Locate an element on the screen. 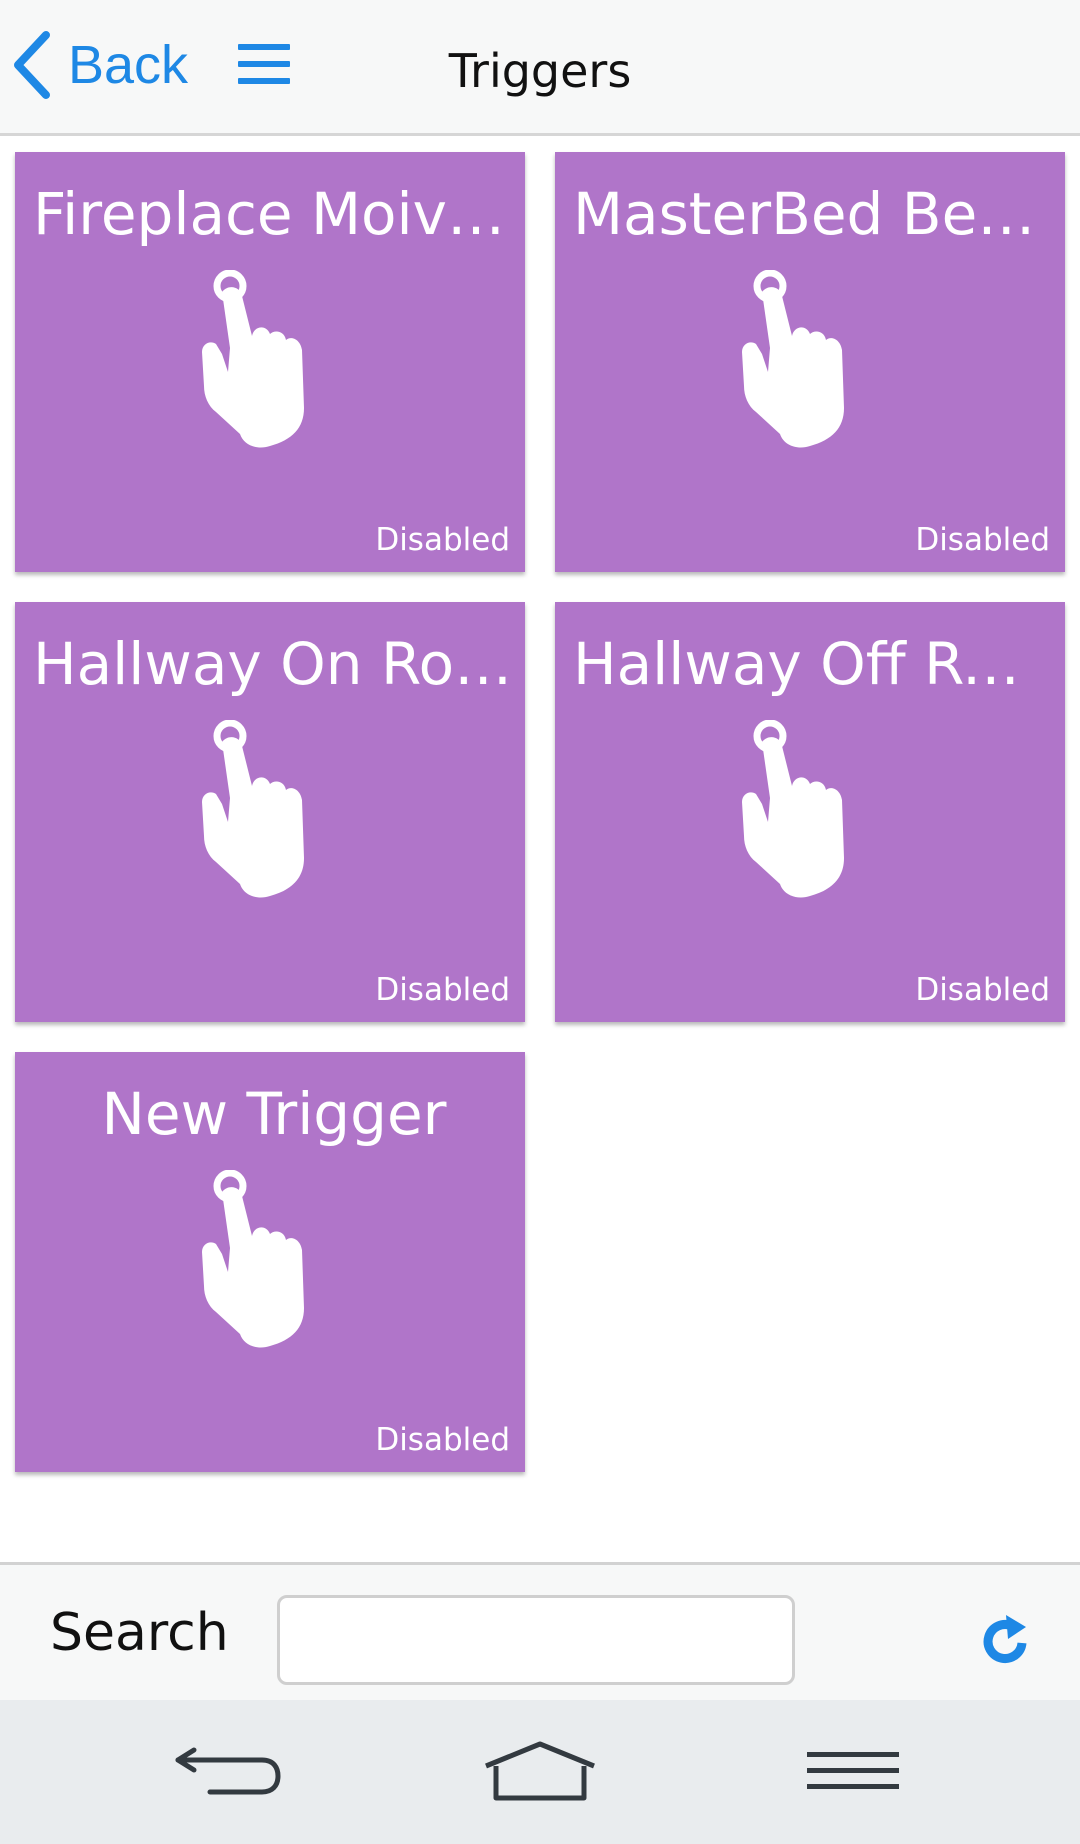 The height and width of the screenshot is (1844, 1080). trigger-tile: Hallway On Rop... Disabled is located at coordinates (270, 812).